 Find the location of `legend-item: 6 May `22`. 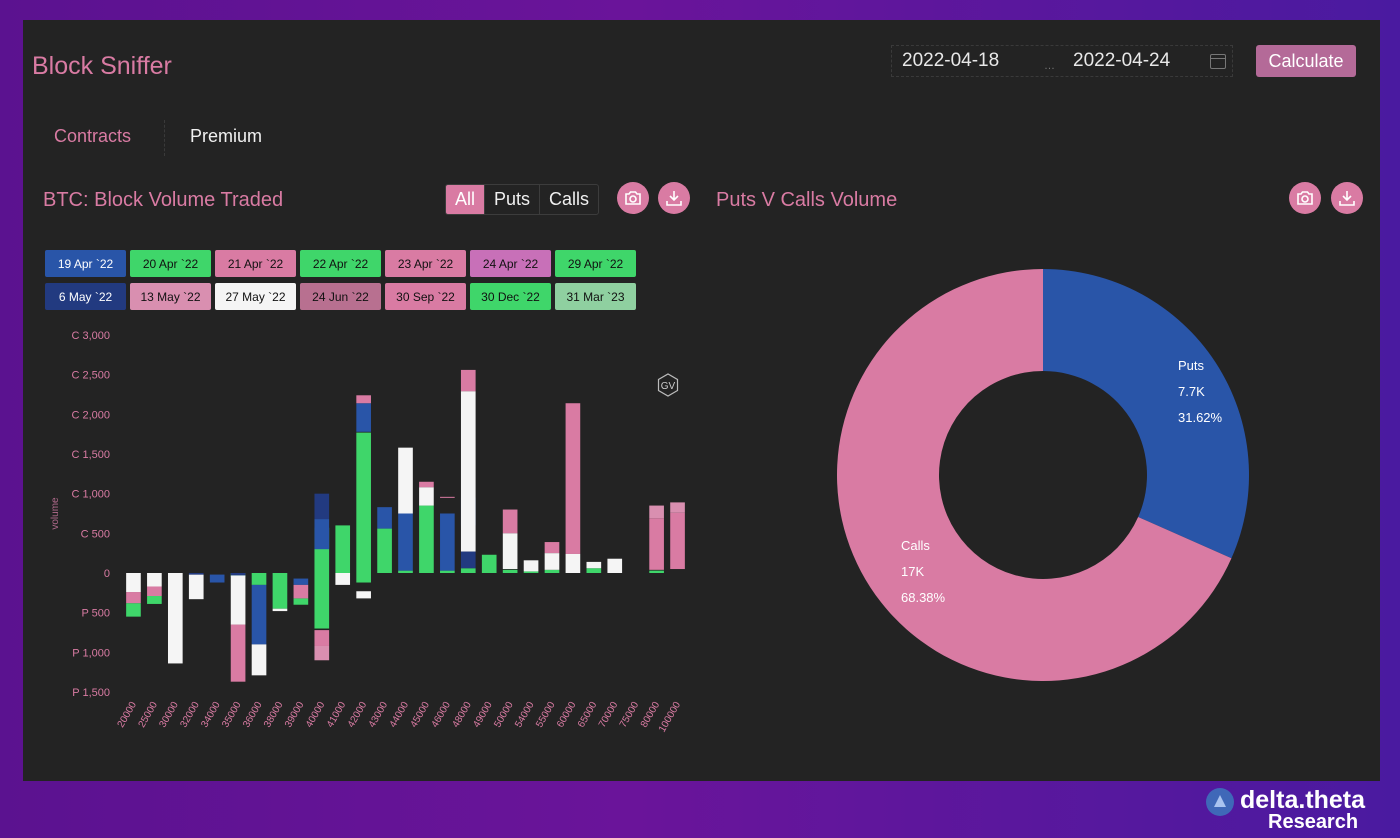

legend-item: 6 May `22 is located at coordinates (85, 296).